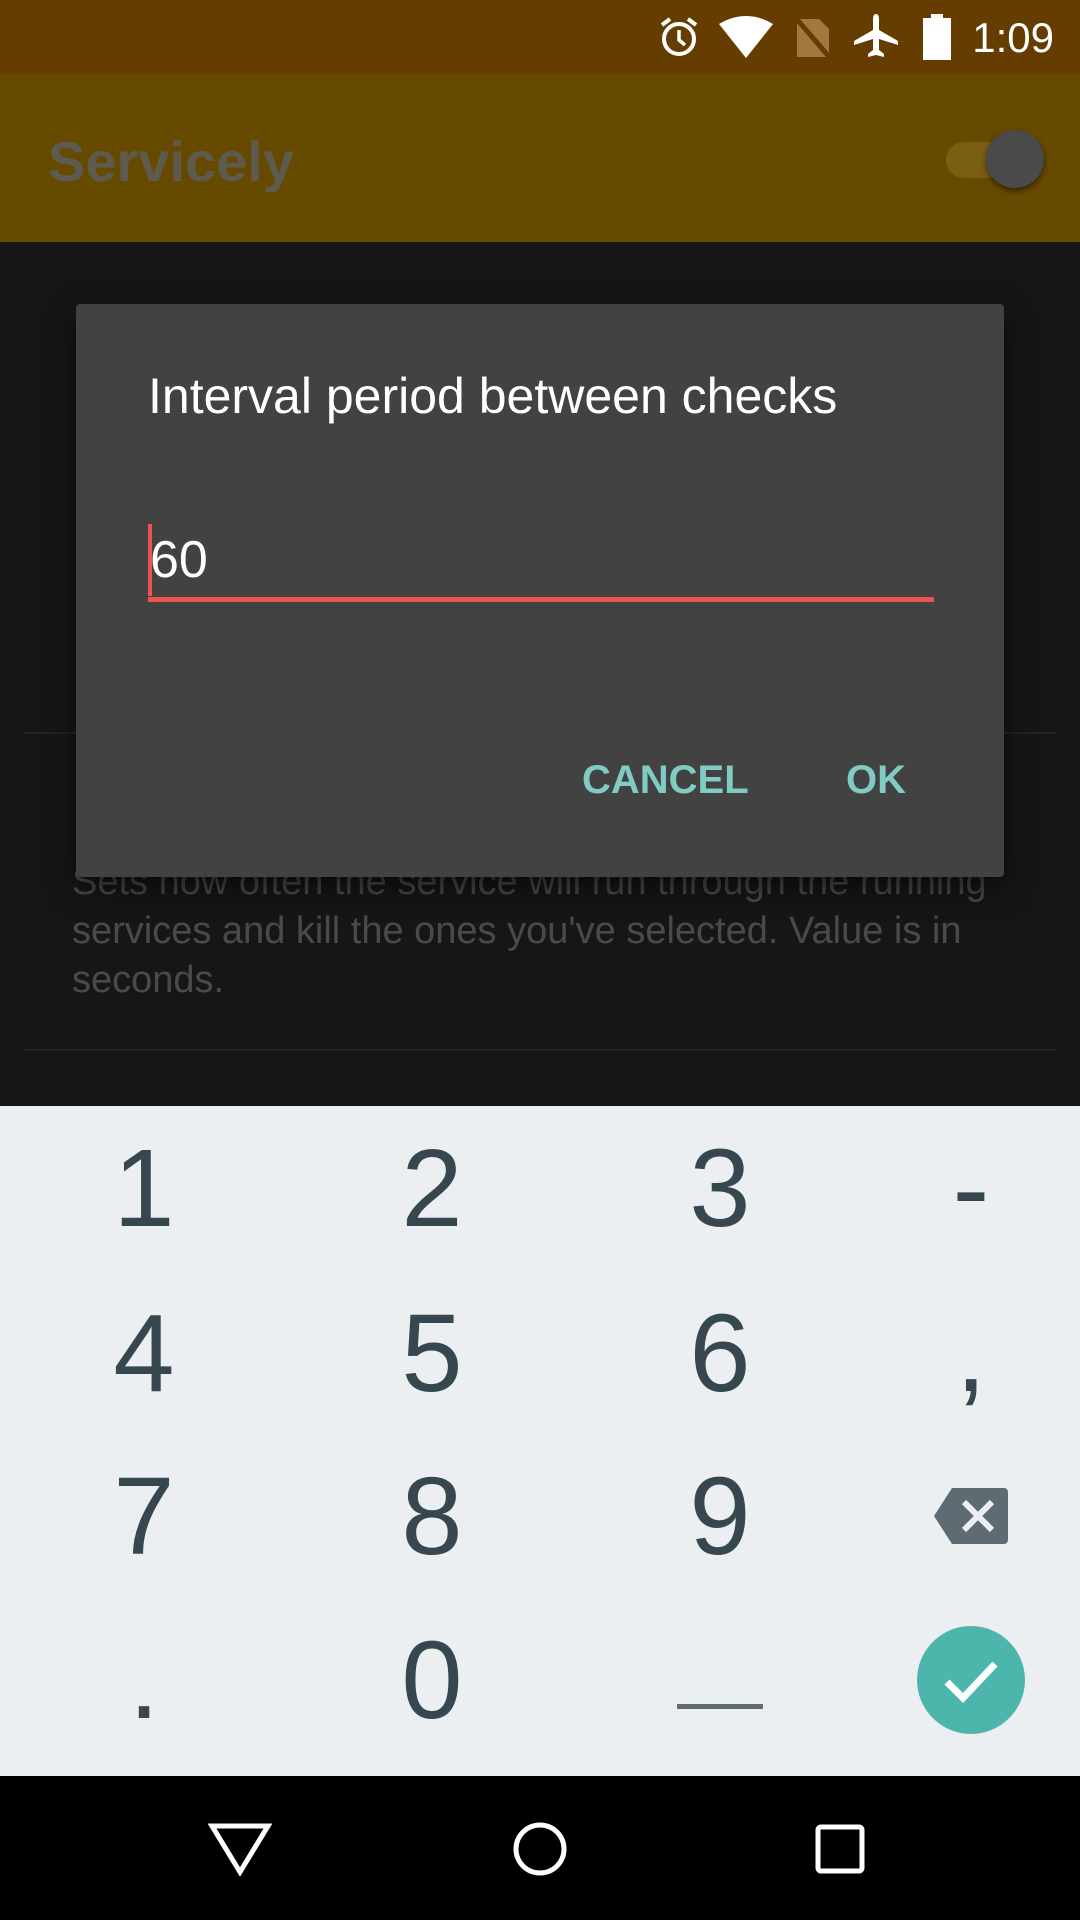 The width and height of the screenshot is (1080, 1920). Describe the element at coordinates (679, 37) in the screenshot. I see `alarm-icon` at that location.